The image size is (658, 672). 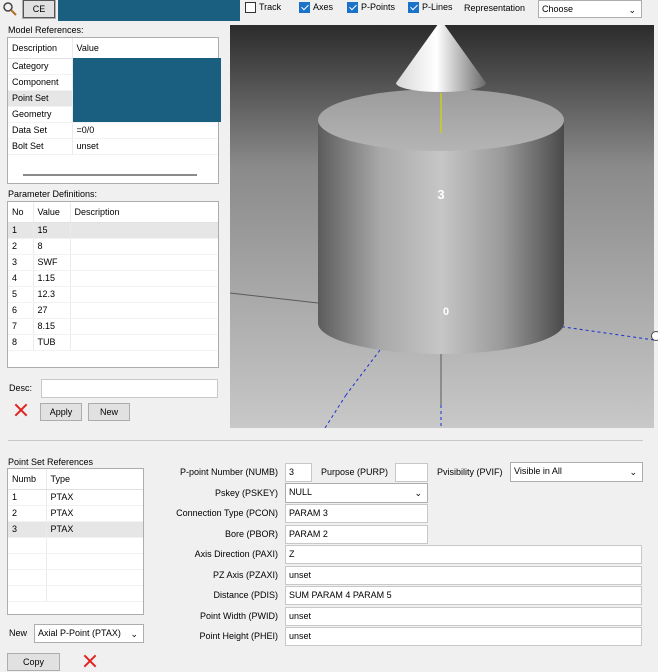 I want to click on pbor-input: PARAM 2, so click(x=356, y=534).